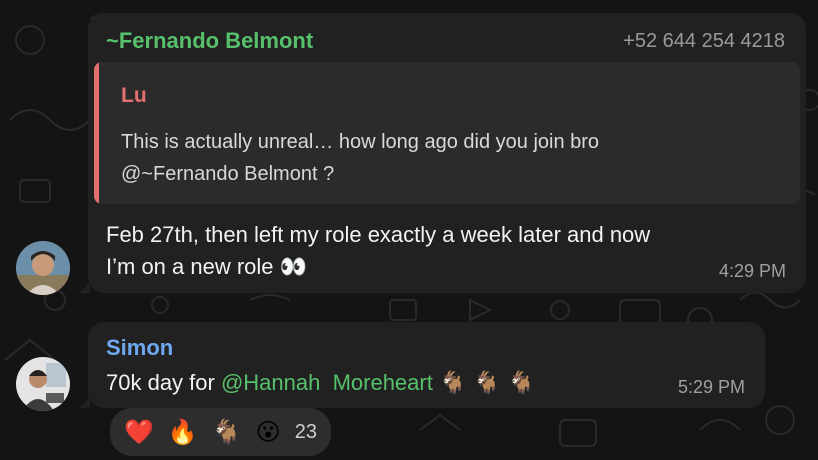 Image resolution: width=818 pixels, height=460 pixels. What do you see at coordinates (139, 348) in the screenshot?
I see `sender-name: Simon` at bounding box center [139, 348].